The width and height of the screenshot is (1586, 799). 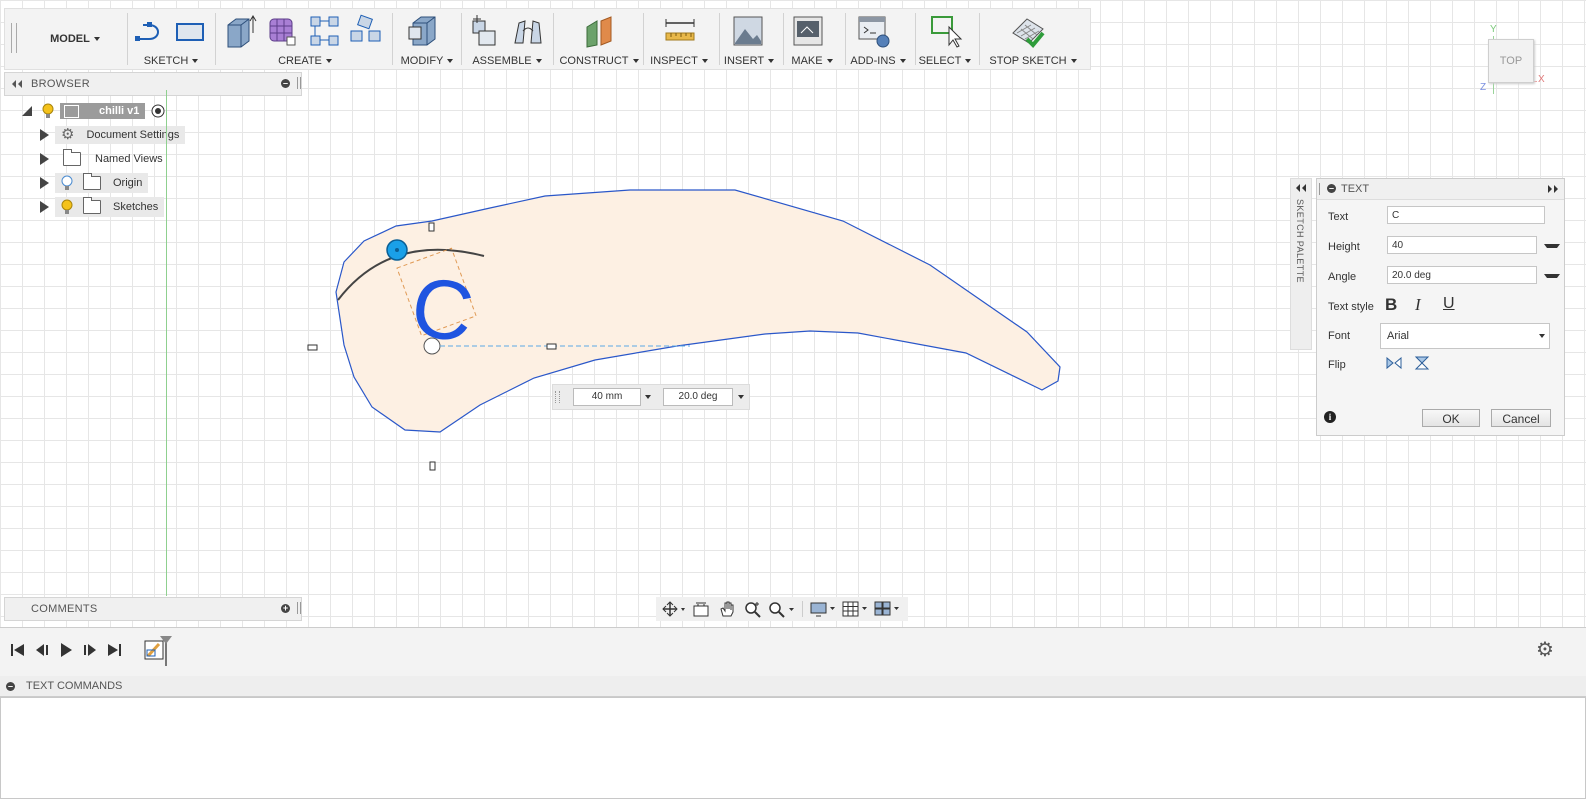 I want to click on go-to-end-icon, so click(x=114, y=650).